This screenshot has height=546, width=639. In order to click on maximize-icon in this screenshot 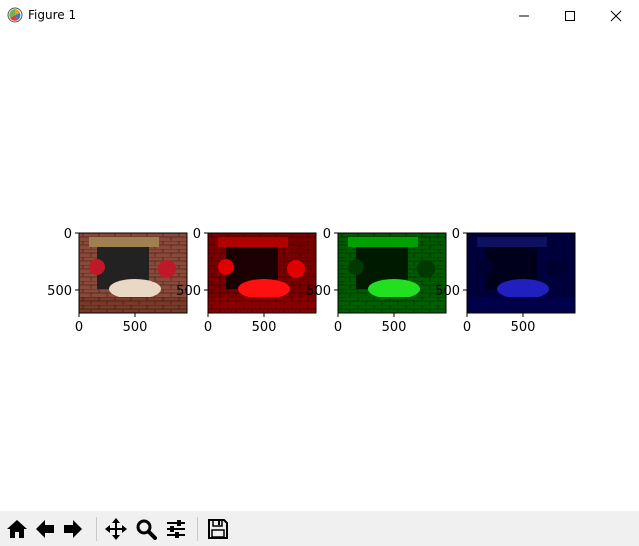, I will do `click(570, 15)`.